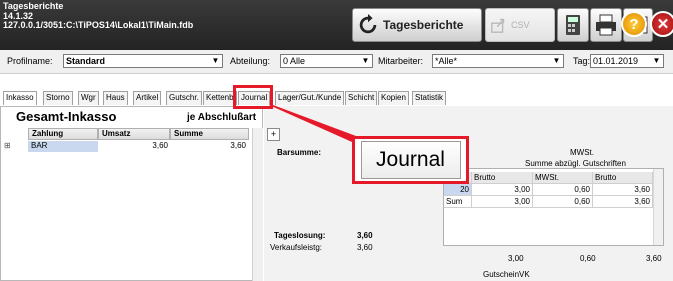 The height and width of the screenshot is (281, 673). What do you see at coordinates (458, 190) in the screenshot?
I see `grid-cell: 20` at bounding box center [458, 190].